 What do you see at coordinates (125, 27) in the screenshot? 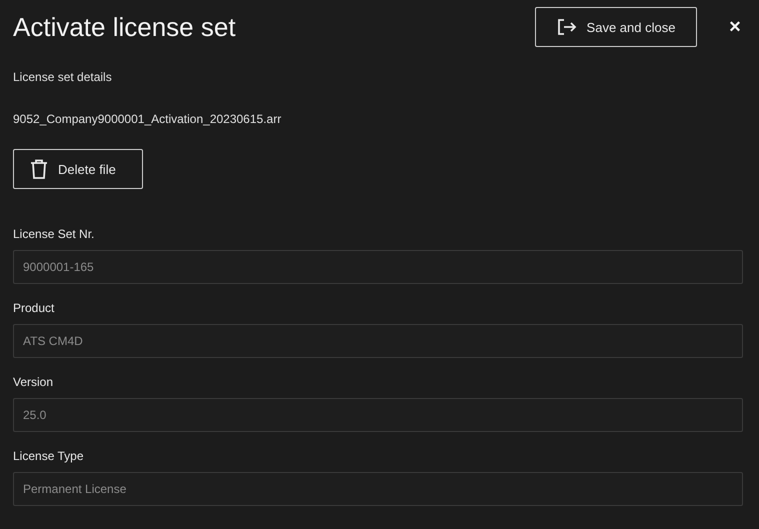
I see `dialog-title: Activate license set` at bounding box center [125, 27].